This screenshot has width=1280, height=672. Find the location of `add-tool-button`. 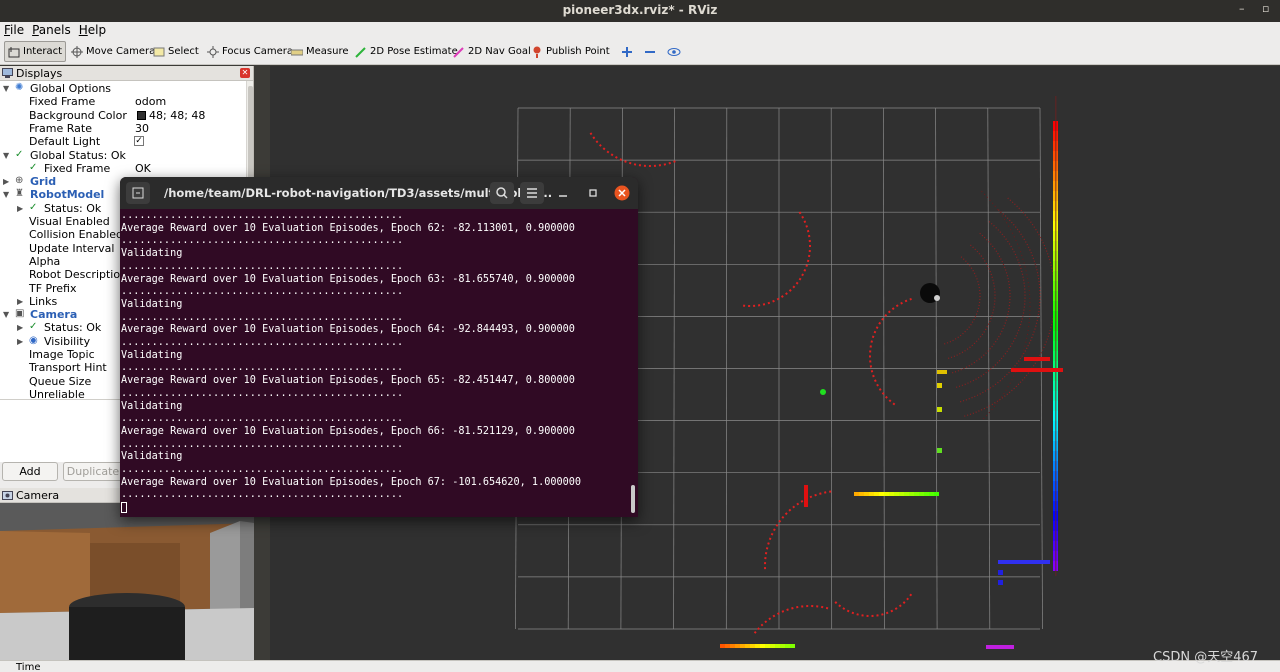

add-tool-button is located at coordinates (627, 51).